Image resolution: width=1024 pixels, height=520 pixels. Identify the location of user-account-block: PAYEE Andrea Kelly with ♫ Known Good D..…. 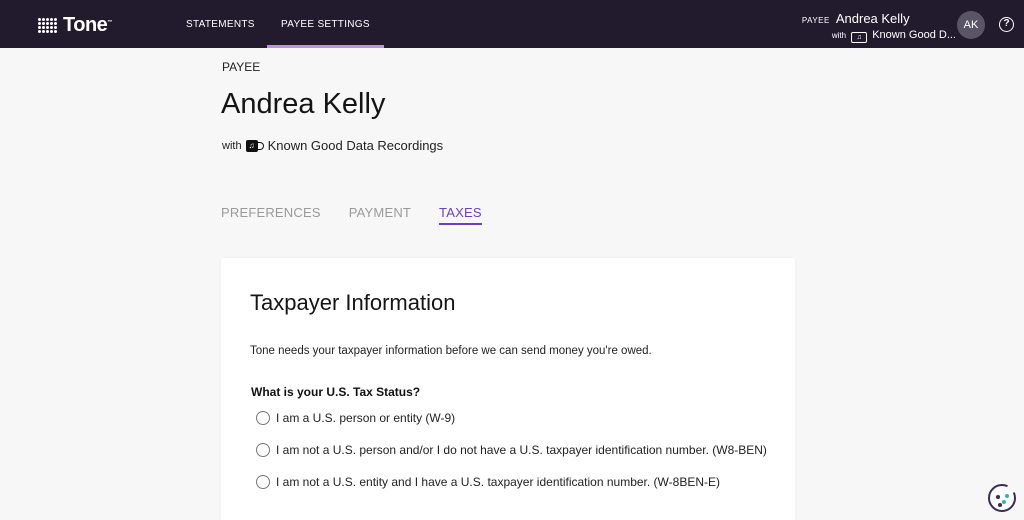
(879, 27).